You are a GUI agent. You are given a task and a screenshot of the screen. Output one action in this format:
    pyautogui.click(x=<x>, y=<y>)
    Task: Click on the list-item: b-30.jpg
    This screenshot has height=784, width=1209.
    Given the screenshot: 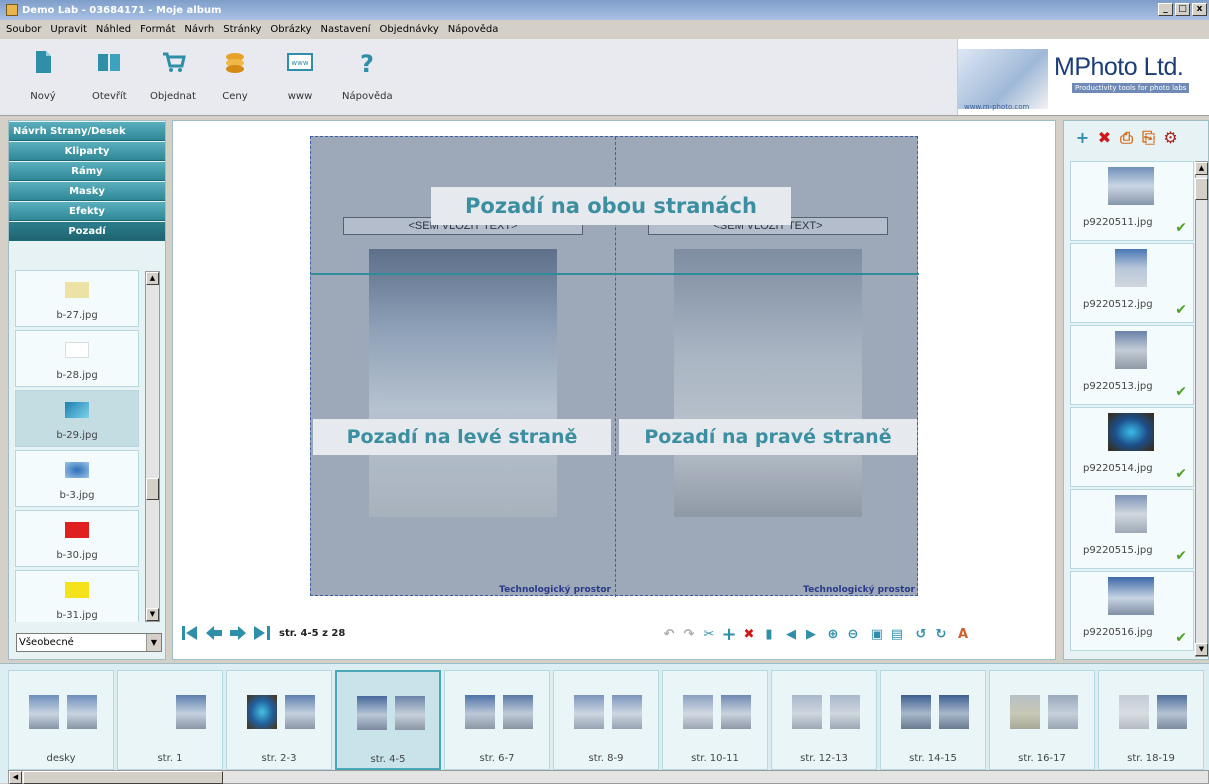 What is the action you would take?
    pyautogui.click(x=77, y=538)
    